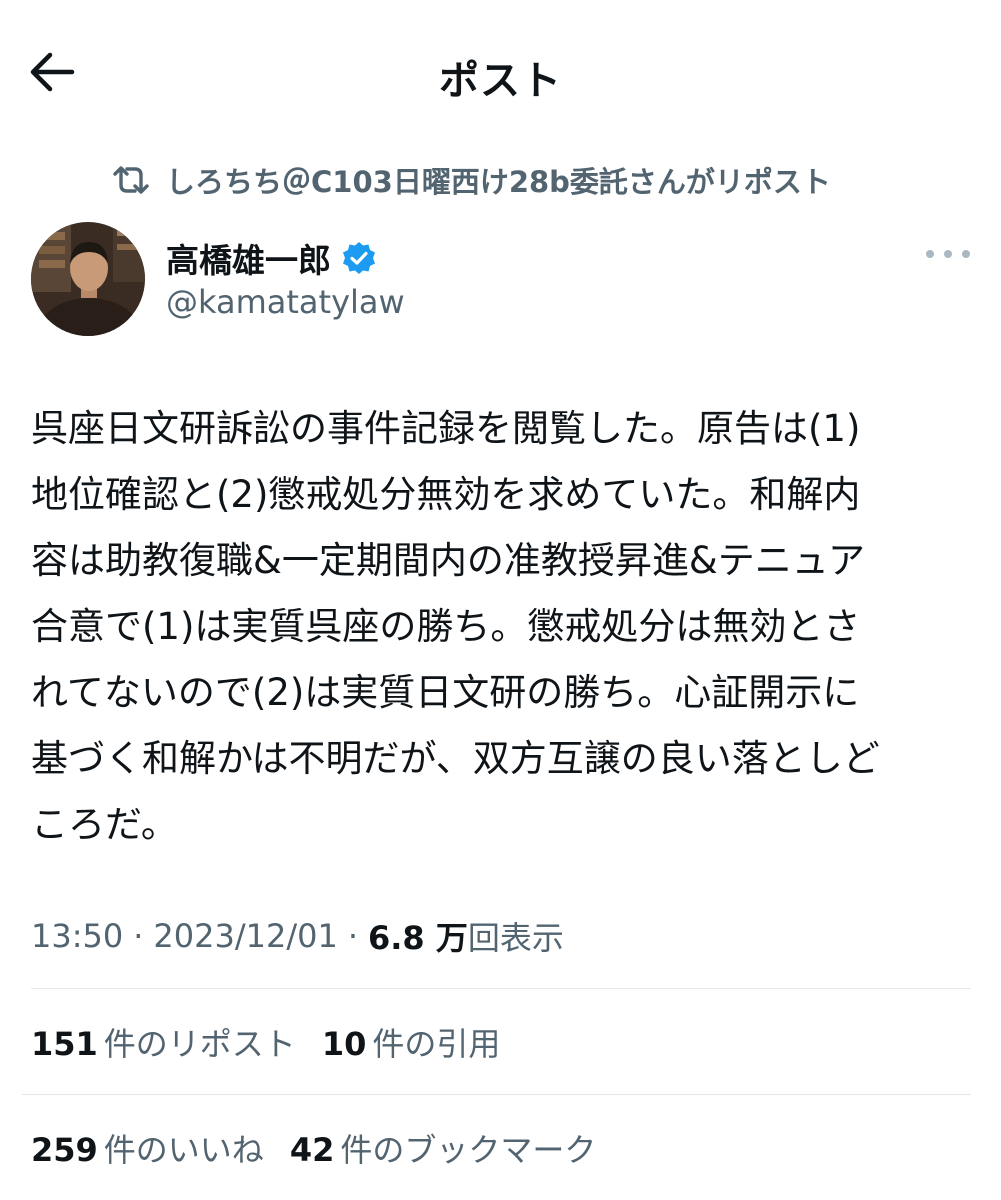 Image resolution: width=1001 pixels, height=1200 pixels. Describe the element at coordinates (516, 936) in the screenshot. I see `views-label: 回表示` at that location.